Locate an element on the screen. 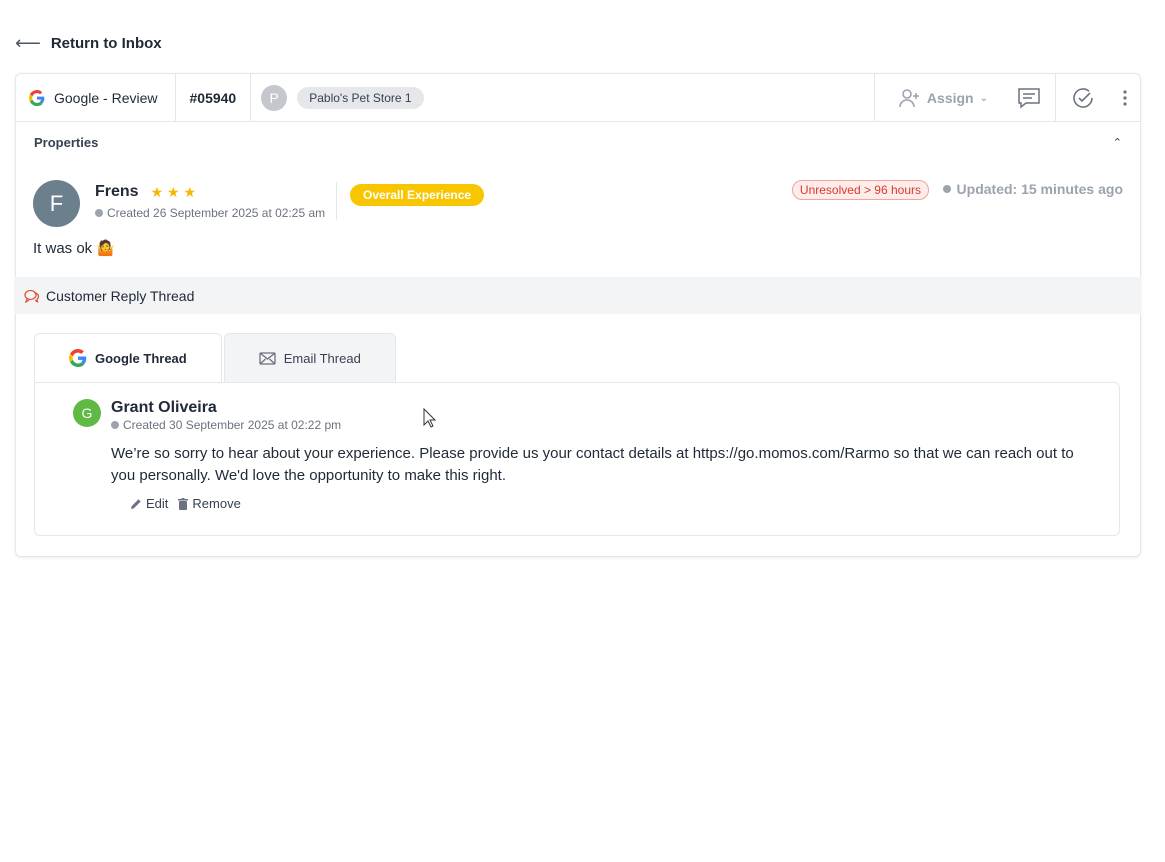  ticket-source-label: Google - Review is located at coordinates (106, 97).